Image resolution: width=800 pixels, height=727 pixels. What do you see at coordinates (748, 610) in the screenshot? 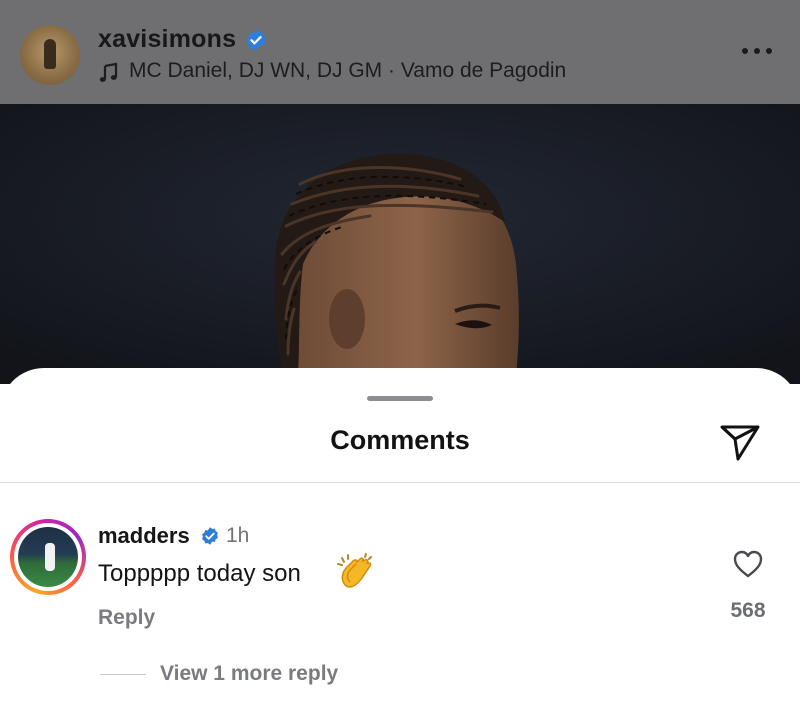
I see `like-count: 568` at bounding box center [748, 610].